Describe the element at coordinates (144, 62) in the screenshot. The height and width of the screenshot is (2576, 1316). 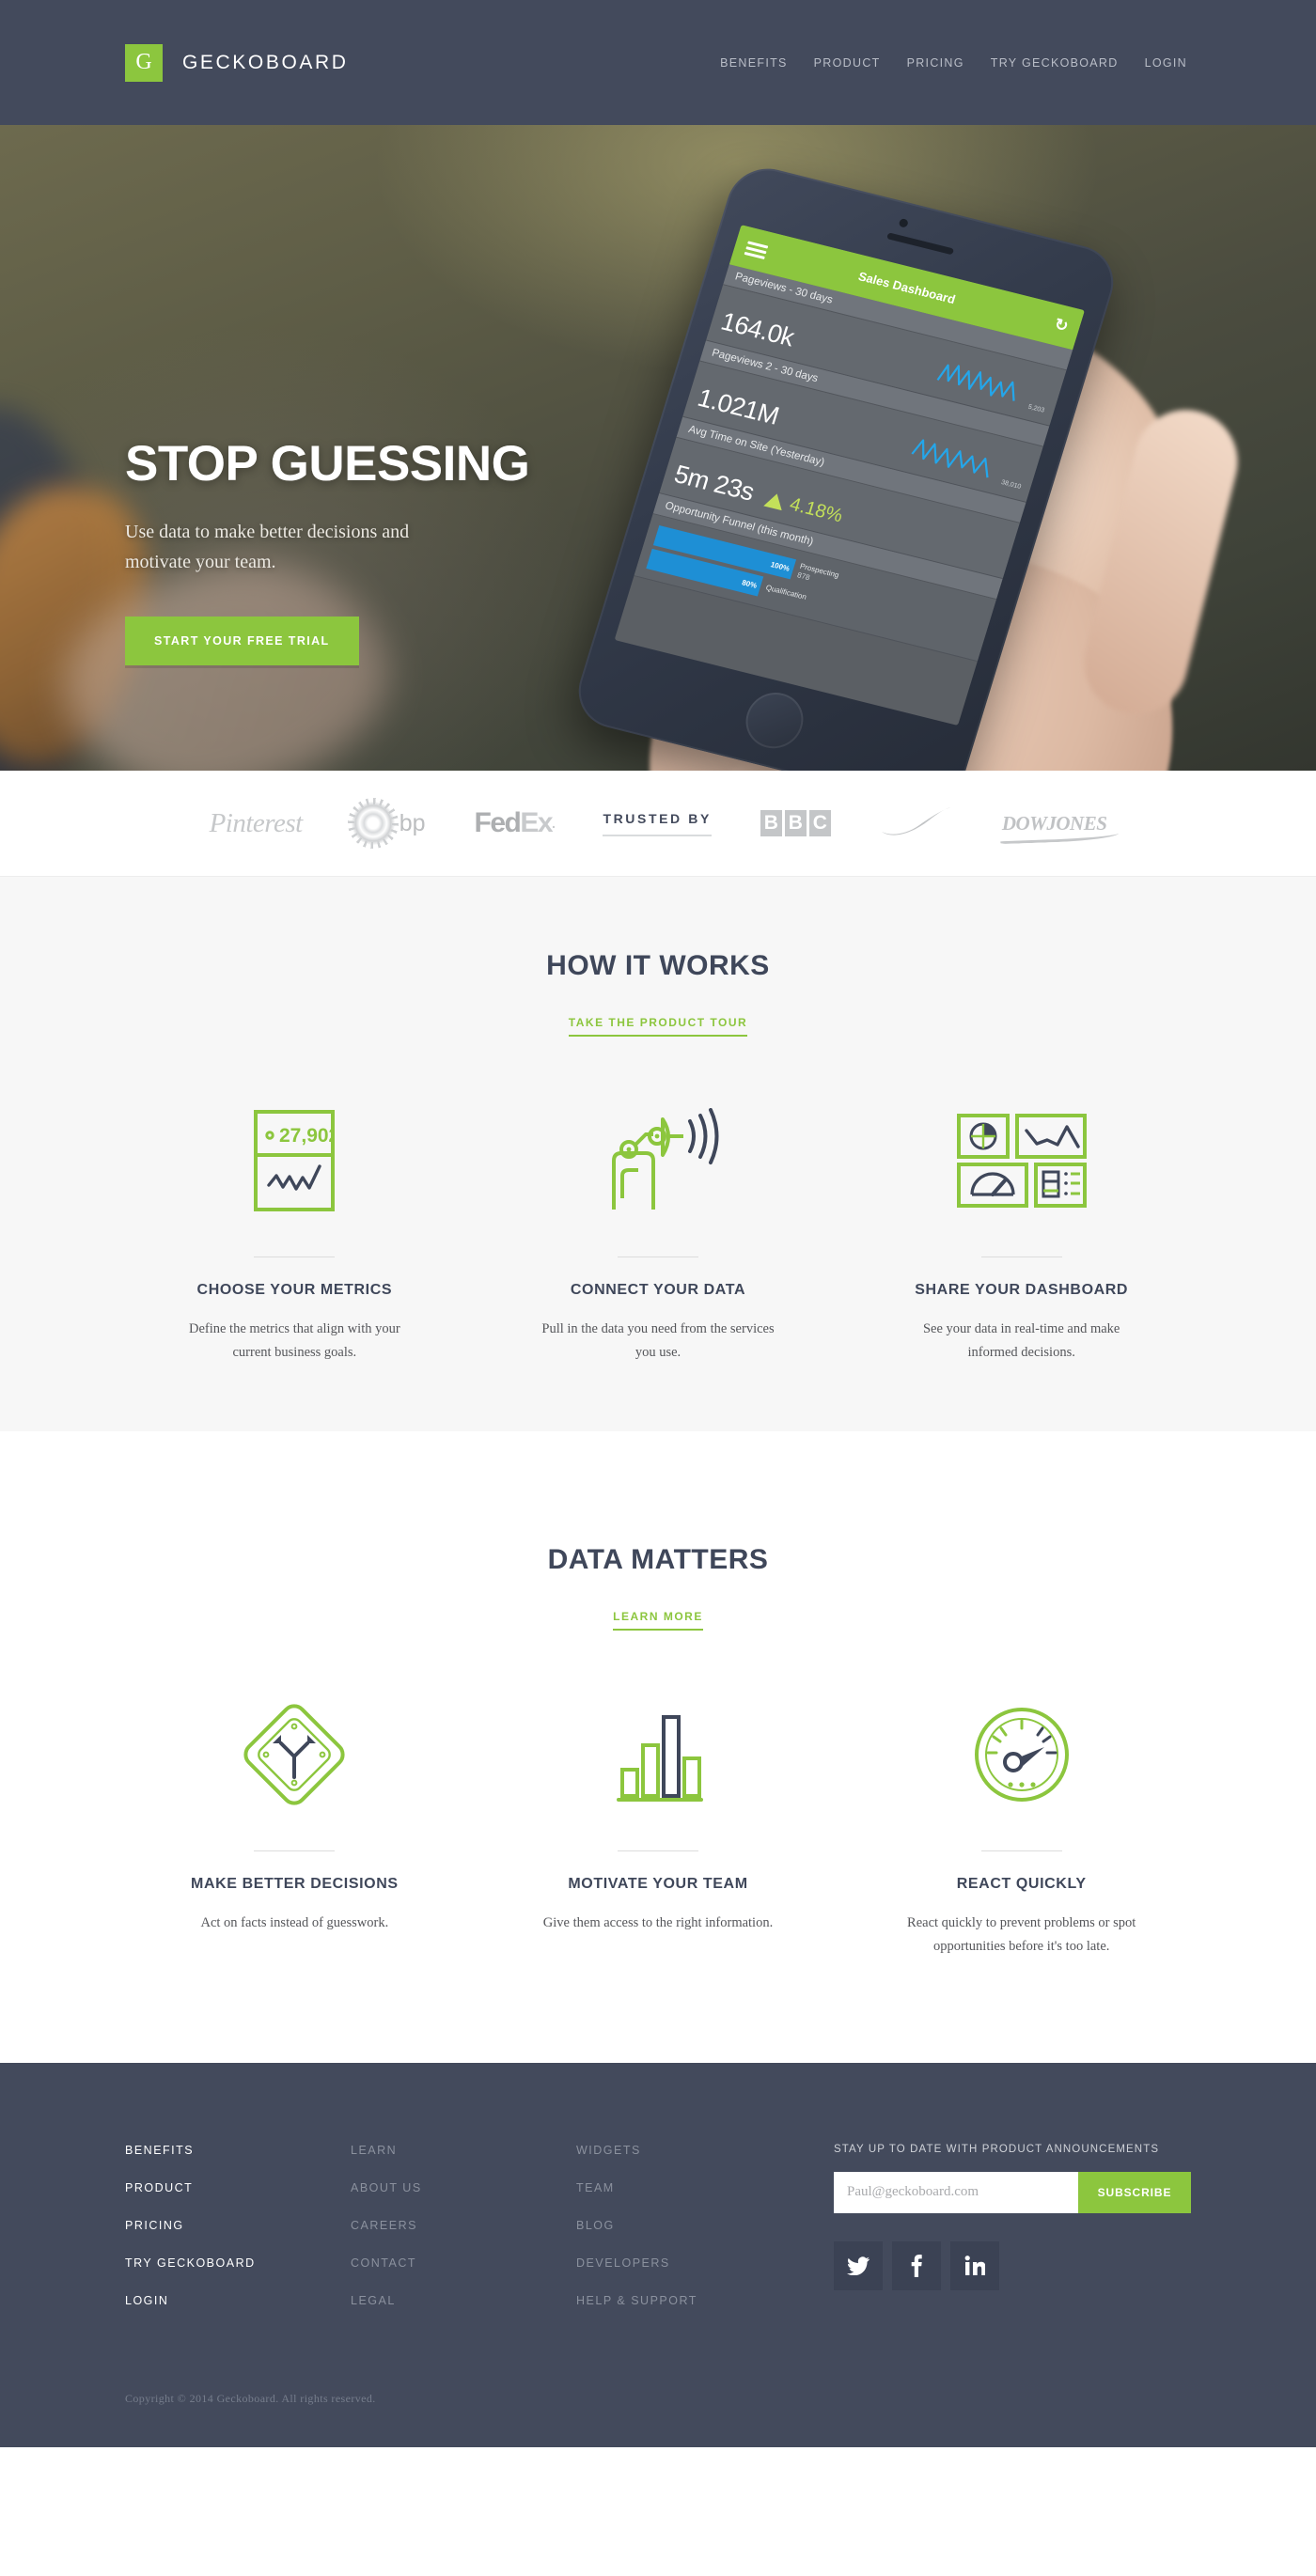
I see `geckoboard-logo-icon: G` at that location.